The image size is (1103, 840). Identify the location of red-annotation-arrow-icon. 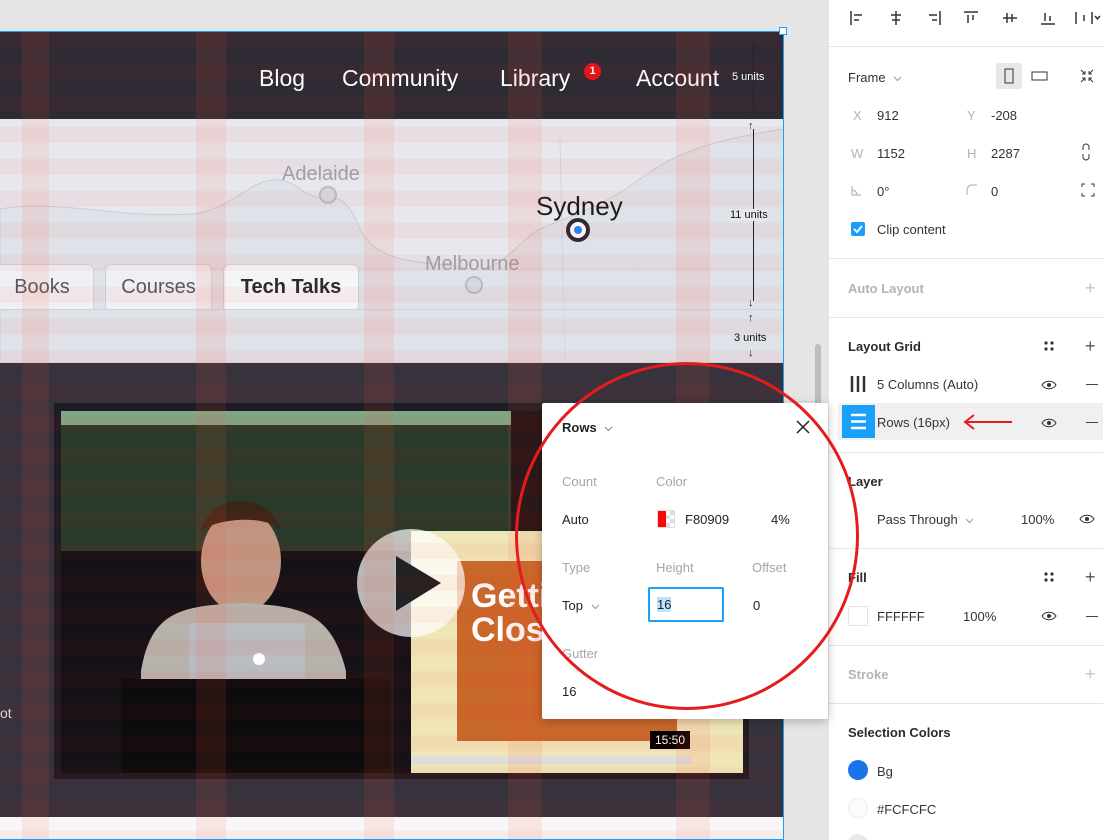
(987, 422).